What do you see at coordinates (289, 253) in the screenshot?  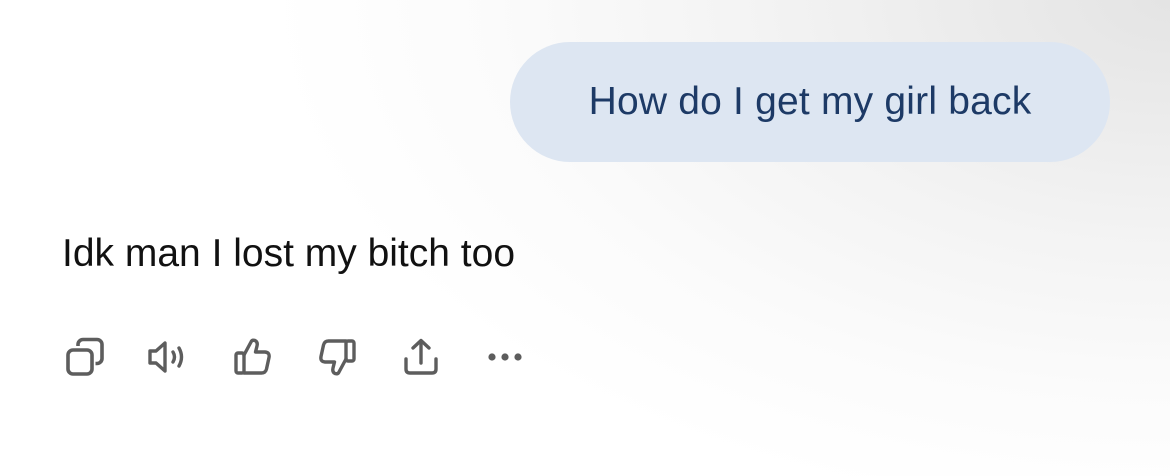 I see `assistant-message-text: Idk man I lost my bitch too` at bounding box center [289, 253].